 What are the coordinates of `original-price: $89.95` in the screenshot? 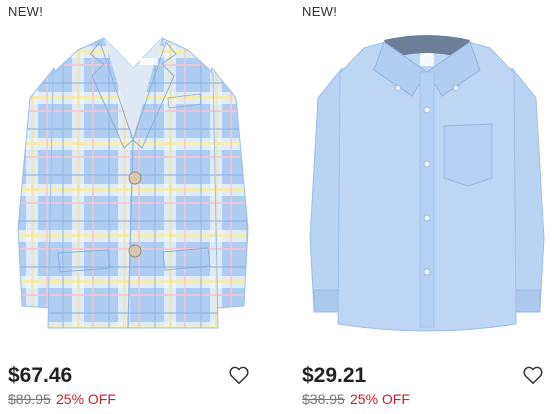 It's located at (29, 399).